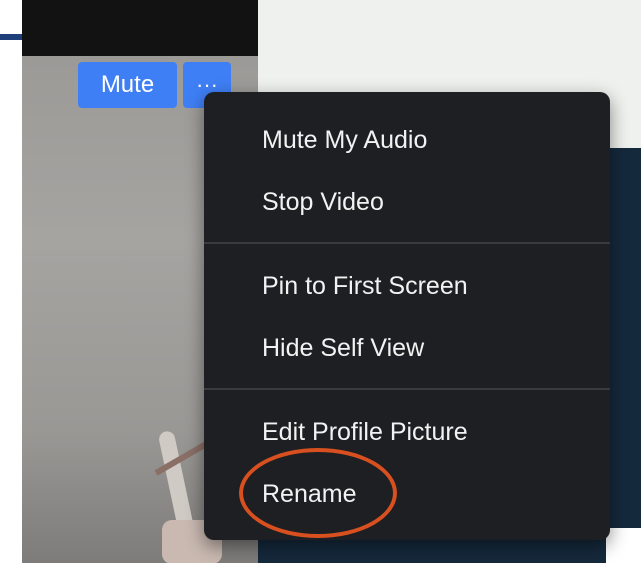 The height and width of the screenshot is (563, 641). I want to click on menu-item-stop-video: Stop Video, so click(323, 202).